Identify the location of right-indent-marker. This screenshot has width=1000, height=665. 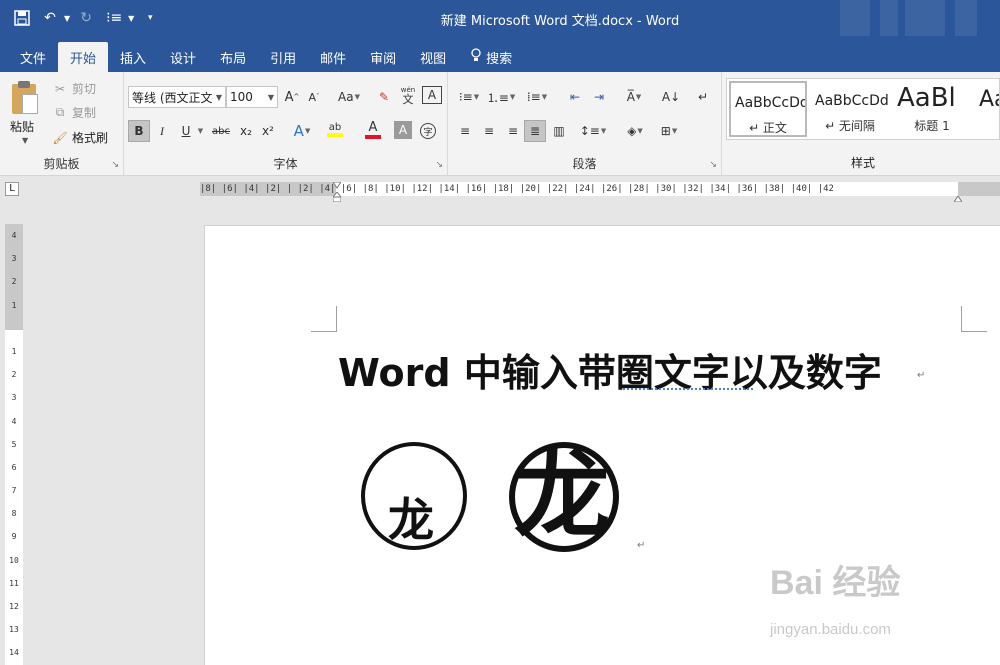
(958, 197).